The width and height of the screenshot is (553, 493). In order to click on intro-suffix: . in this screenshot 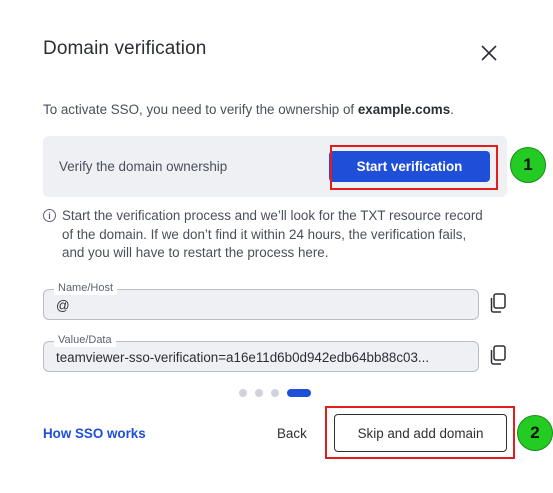, I will do `click(452, 109)`.